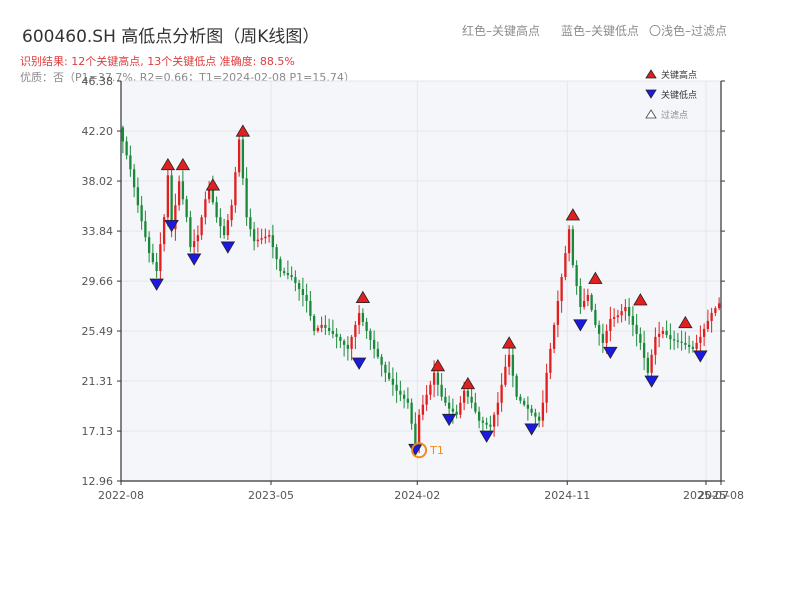 The image size is (800, 600). I want to click on y-tick-label: 42.20, so click(98, 131).